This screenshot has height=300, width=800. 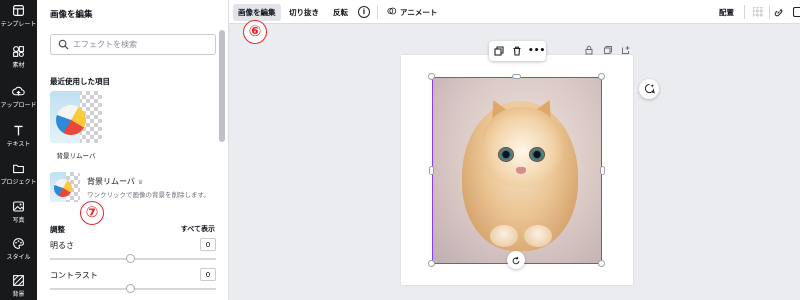 What do you see at coordinates (130, 258) in the screenshot?
I see `brightness-slider-handle` at bounding box center [130, 258].